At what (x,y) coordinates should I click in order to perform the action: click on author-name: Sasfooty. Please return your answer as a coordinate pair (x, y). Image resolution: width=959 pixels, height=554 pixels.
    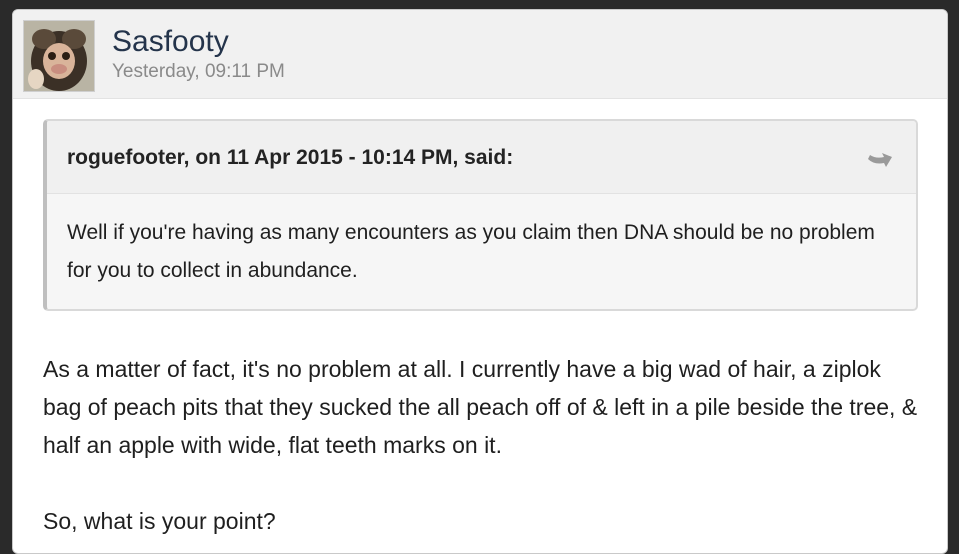
    Looking at the image, I should click on (170, 42).